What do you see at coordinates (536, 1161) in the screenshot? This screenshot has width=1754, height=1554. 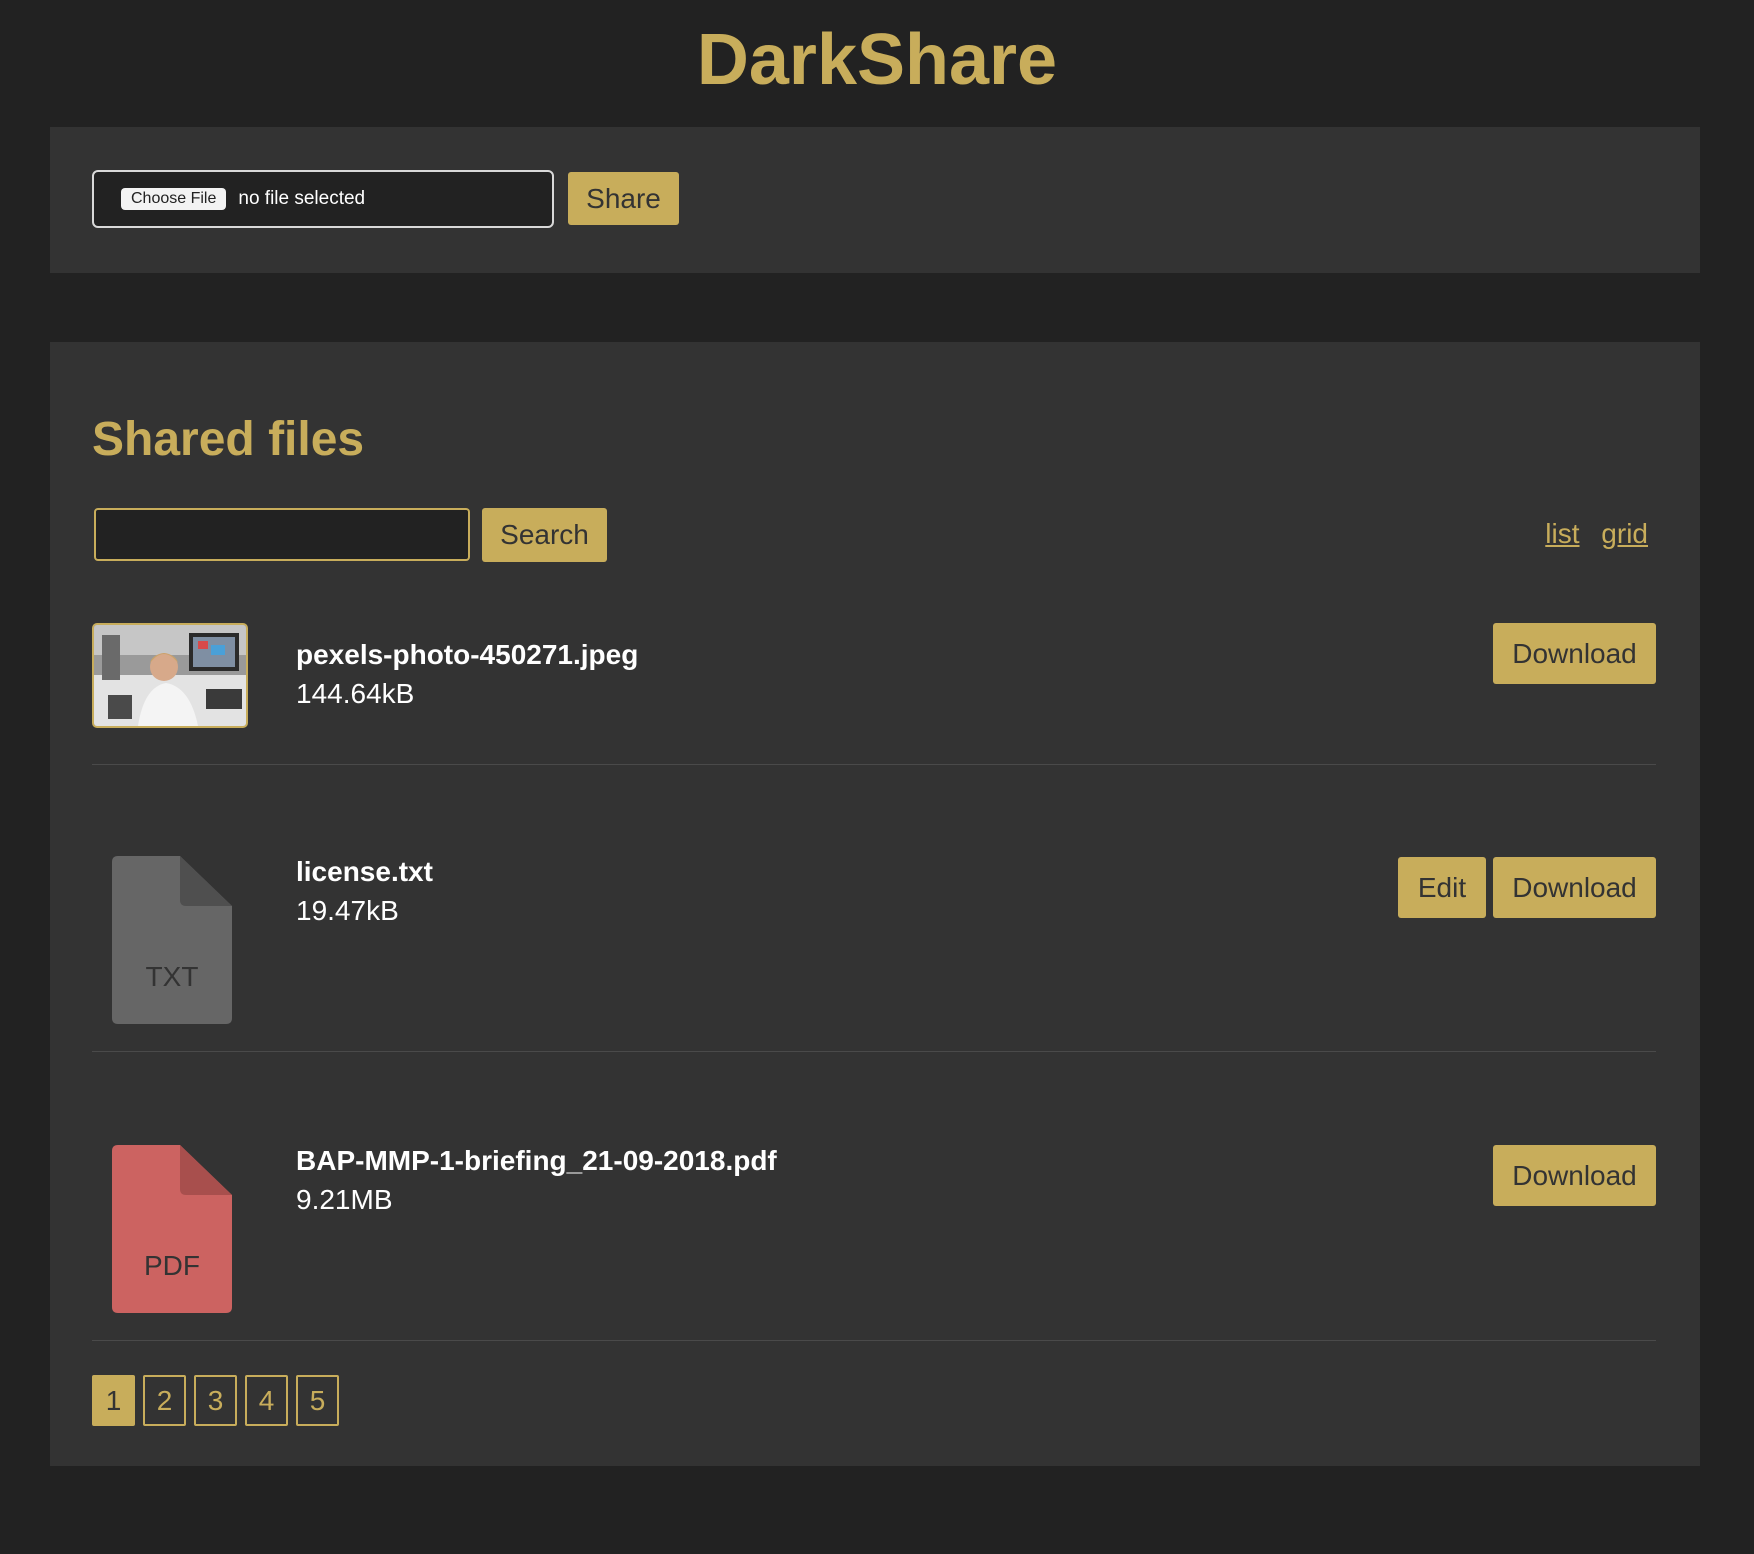 I see `file-name: BAP-MMP-1-briefing_21-09-2018.pdf` at bounding box center [536, 1161].